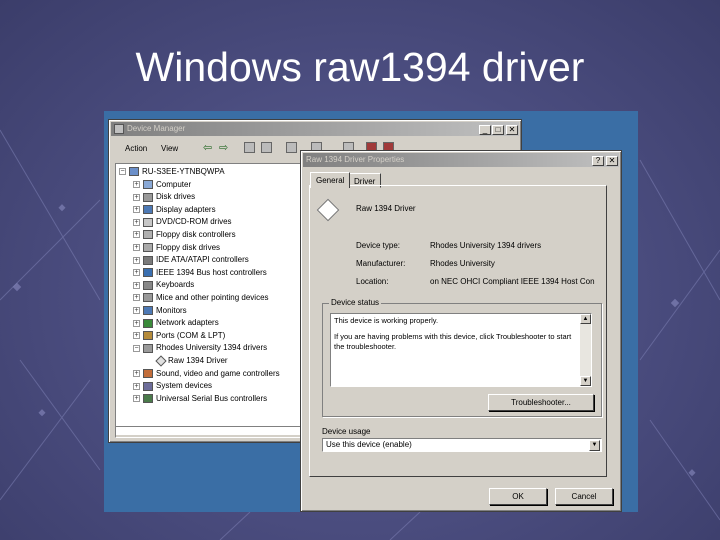 The width and height of the screenshot is (720, 540). Describe the element at coordinates (355, 159) in the screenshot. I see `properties-title: Raw 1394 Driver Properties` at that location.